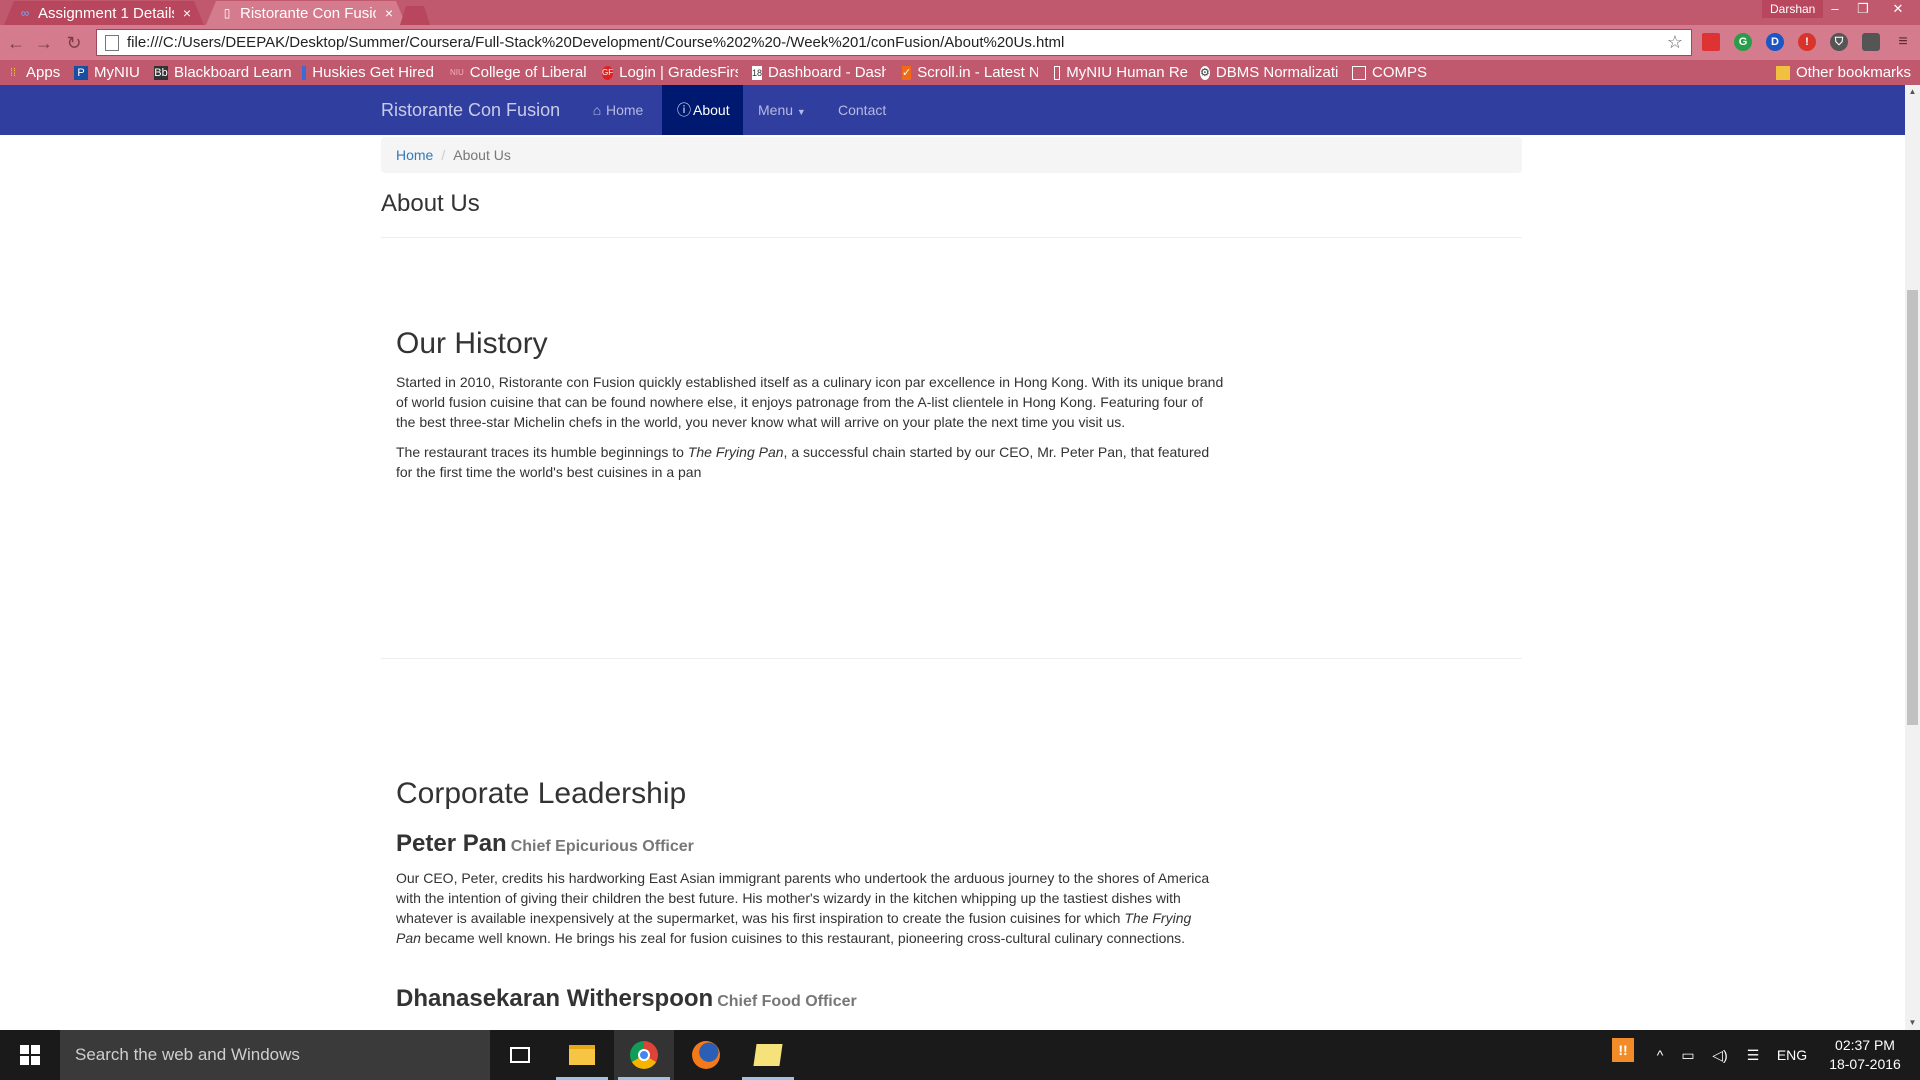 Image resolution: width=1920 pixels, height=1080 pixels. What do you see at coordinates (951, 155) in the screenshot?
I see `breadcrumb: Home / About Us` at bounding box center [951, 155].